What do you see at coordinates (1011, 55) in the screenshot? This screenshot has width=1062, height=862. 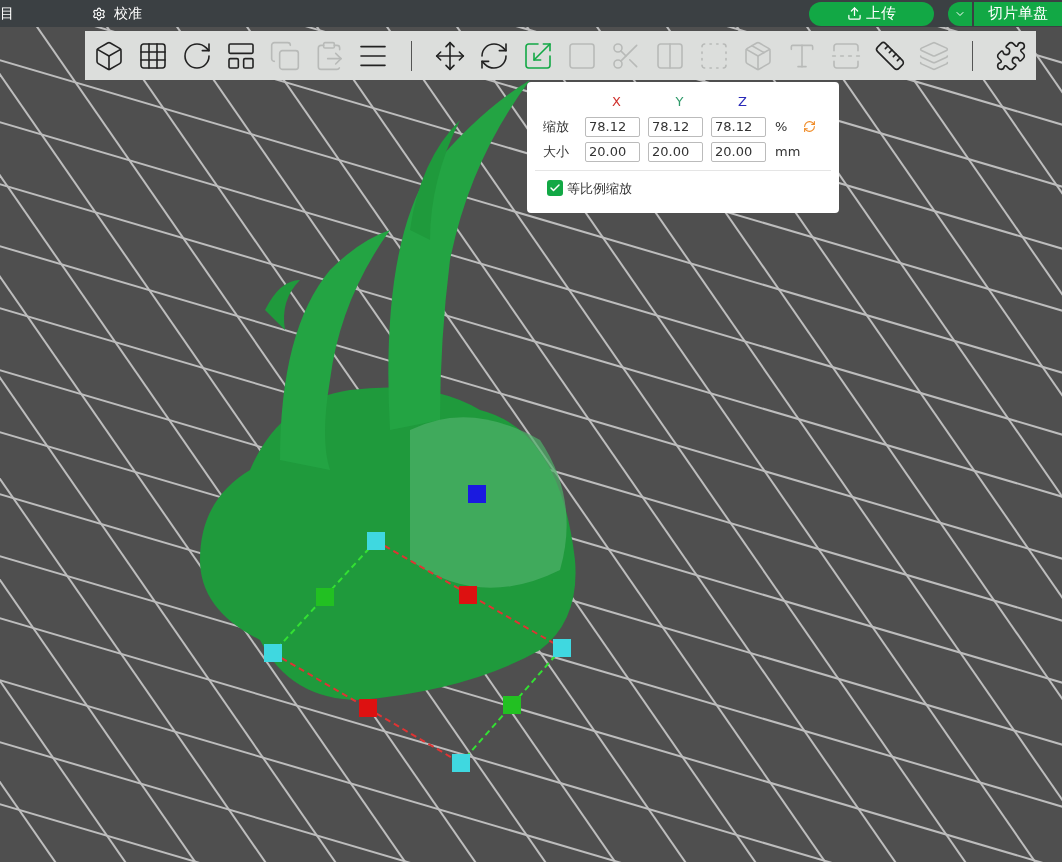 I see `puzzle-icon` at bounding box center [1011, 55].